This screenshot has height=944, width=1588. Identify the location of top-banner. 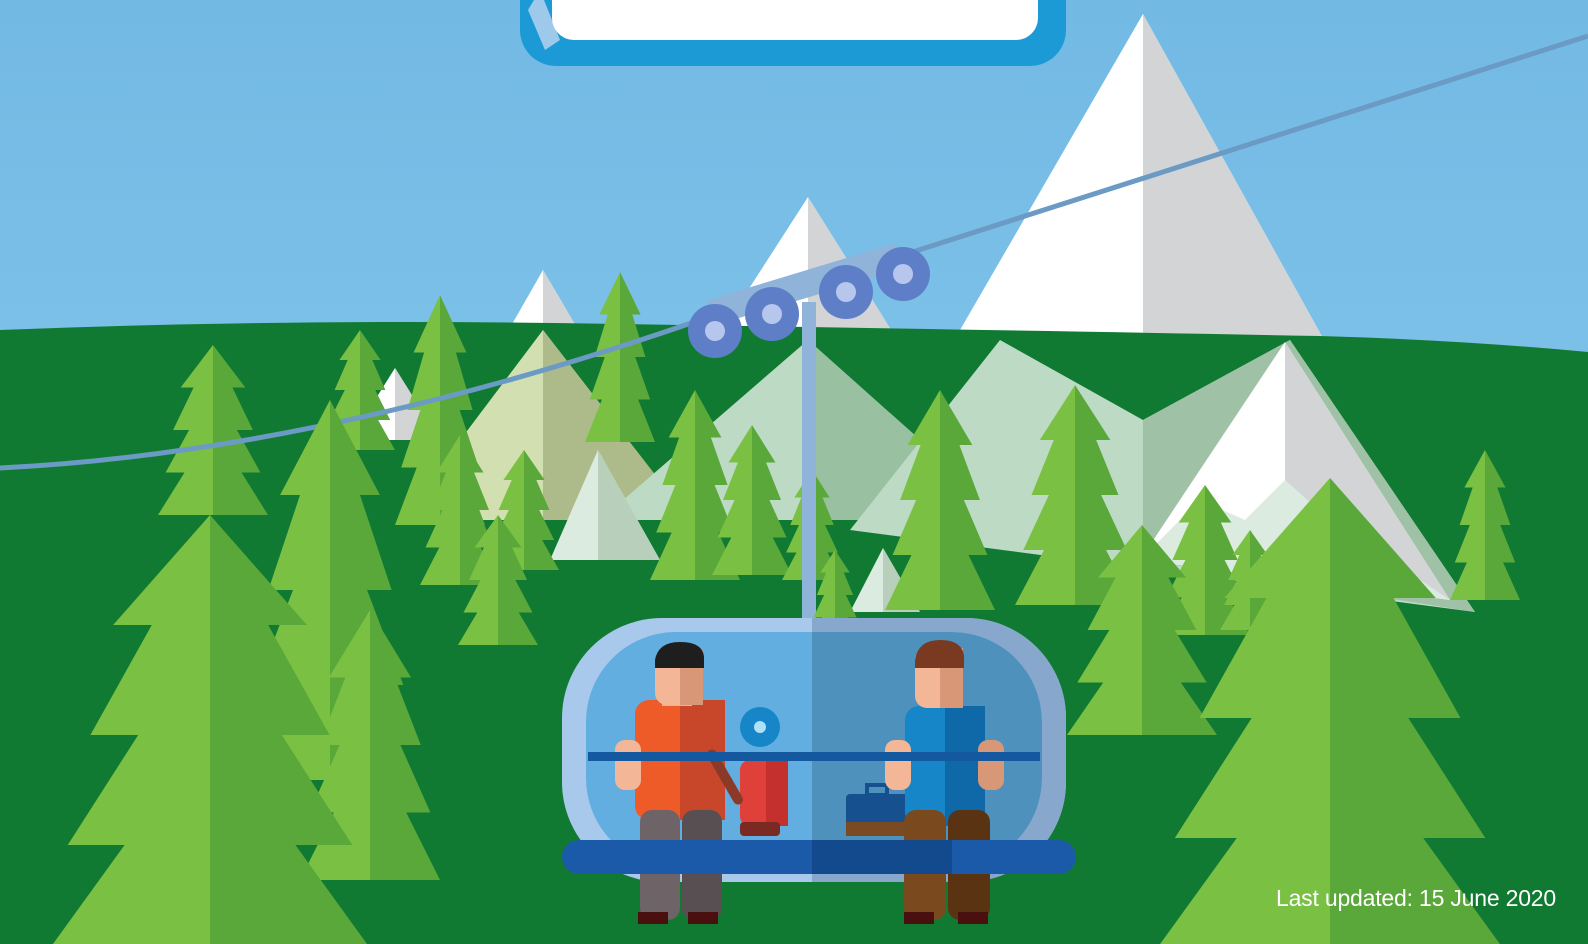
(793, 33).